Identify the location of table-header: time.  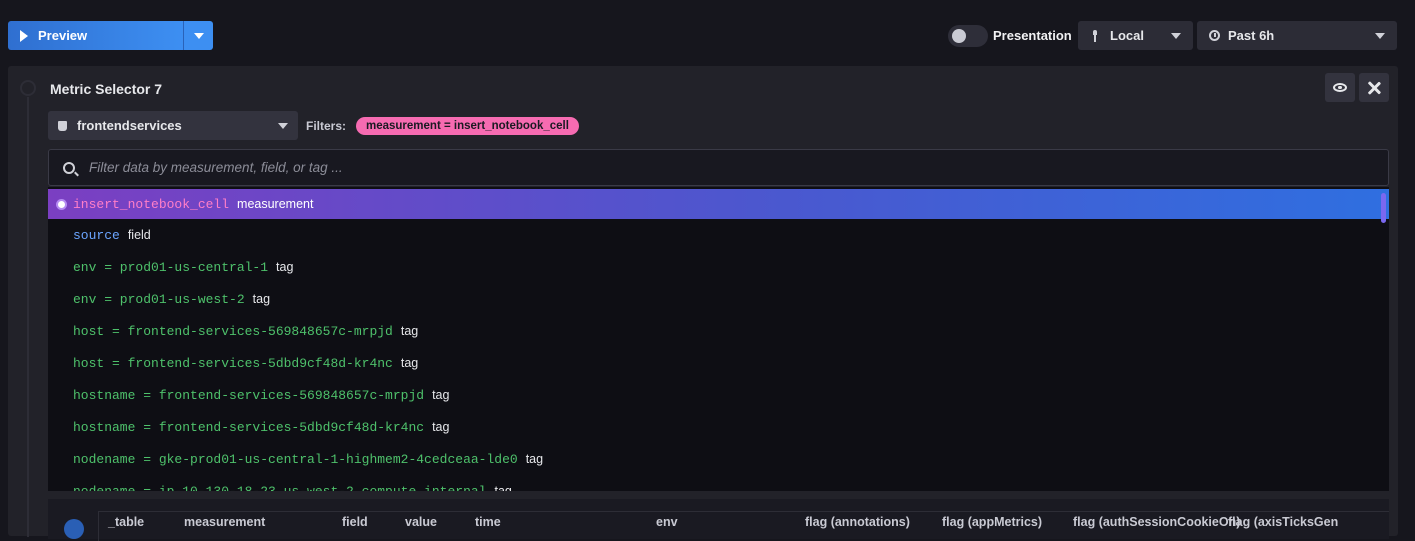
(488, 522).